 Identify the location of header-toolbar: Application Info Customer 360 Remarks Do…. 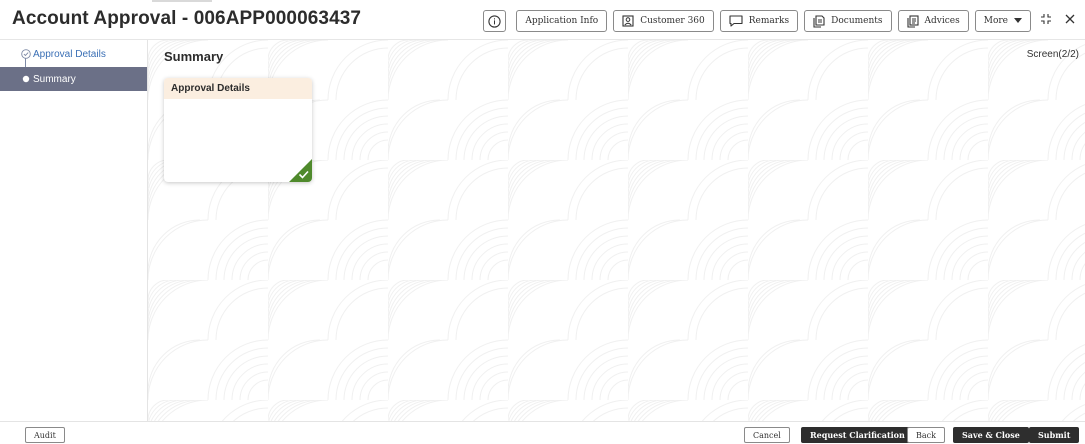
(781, 21).